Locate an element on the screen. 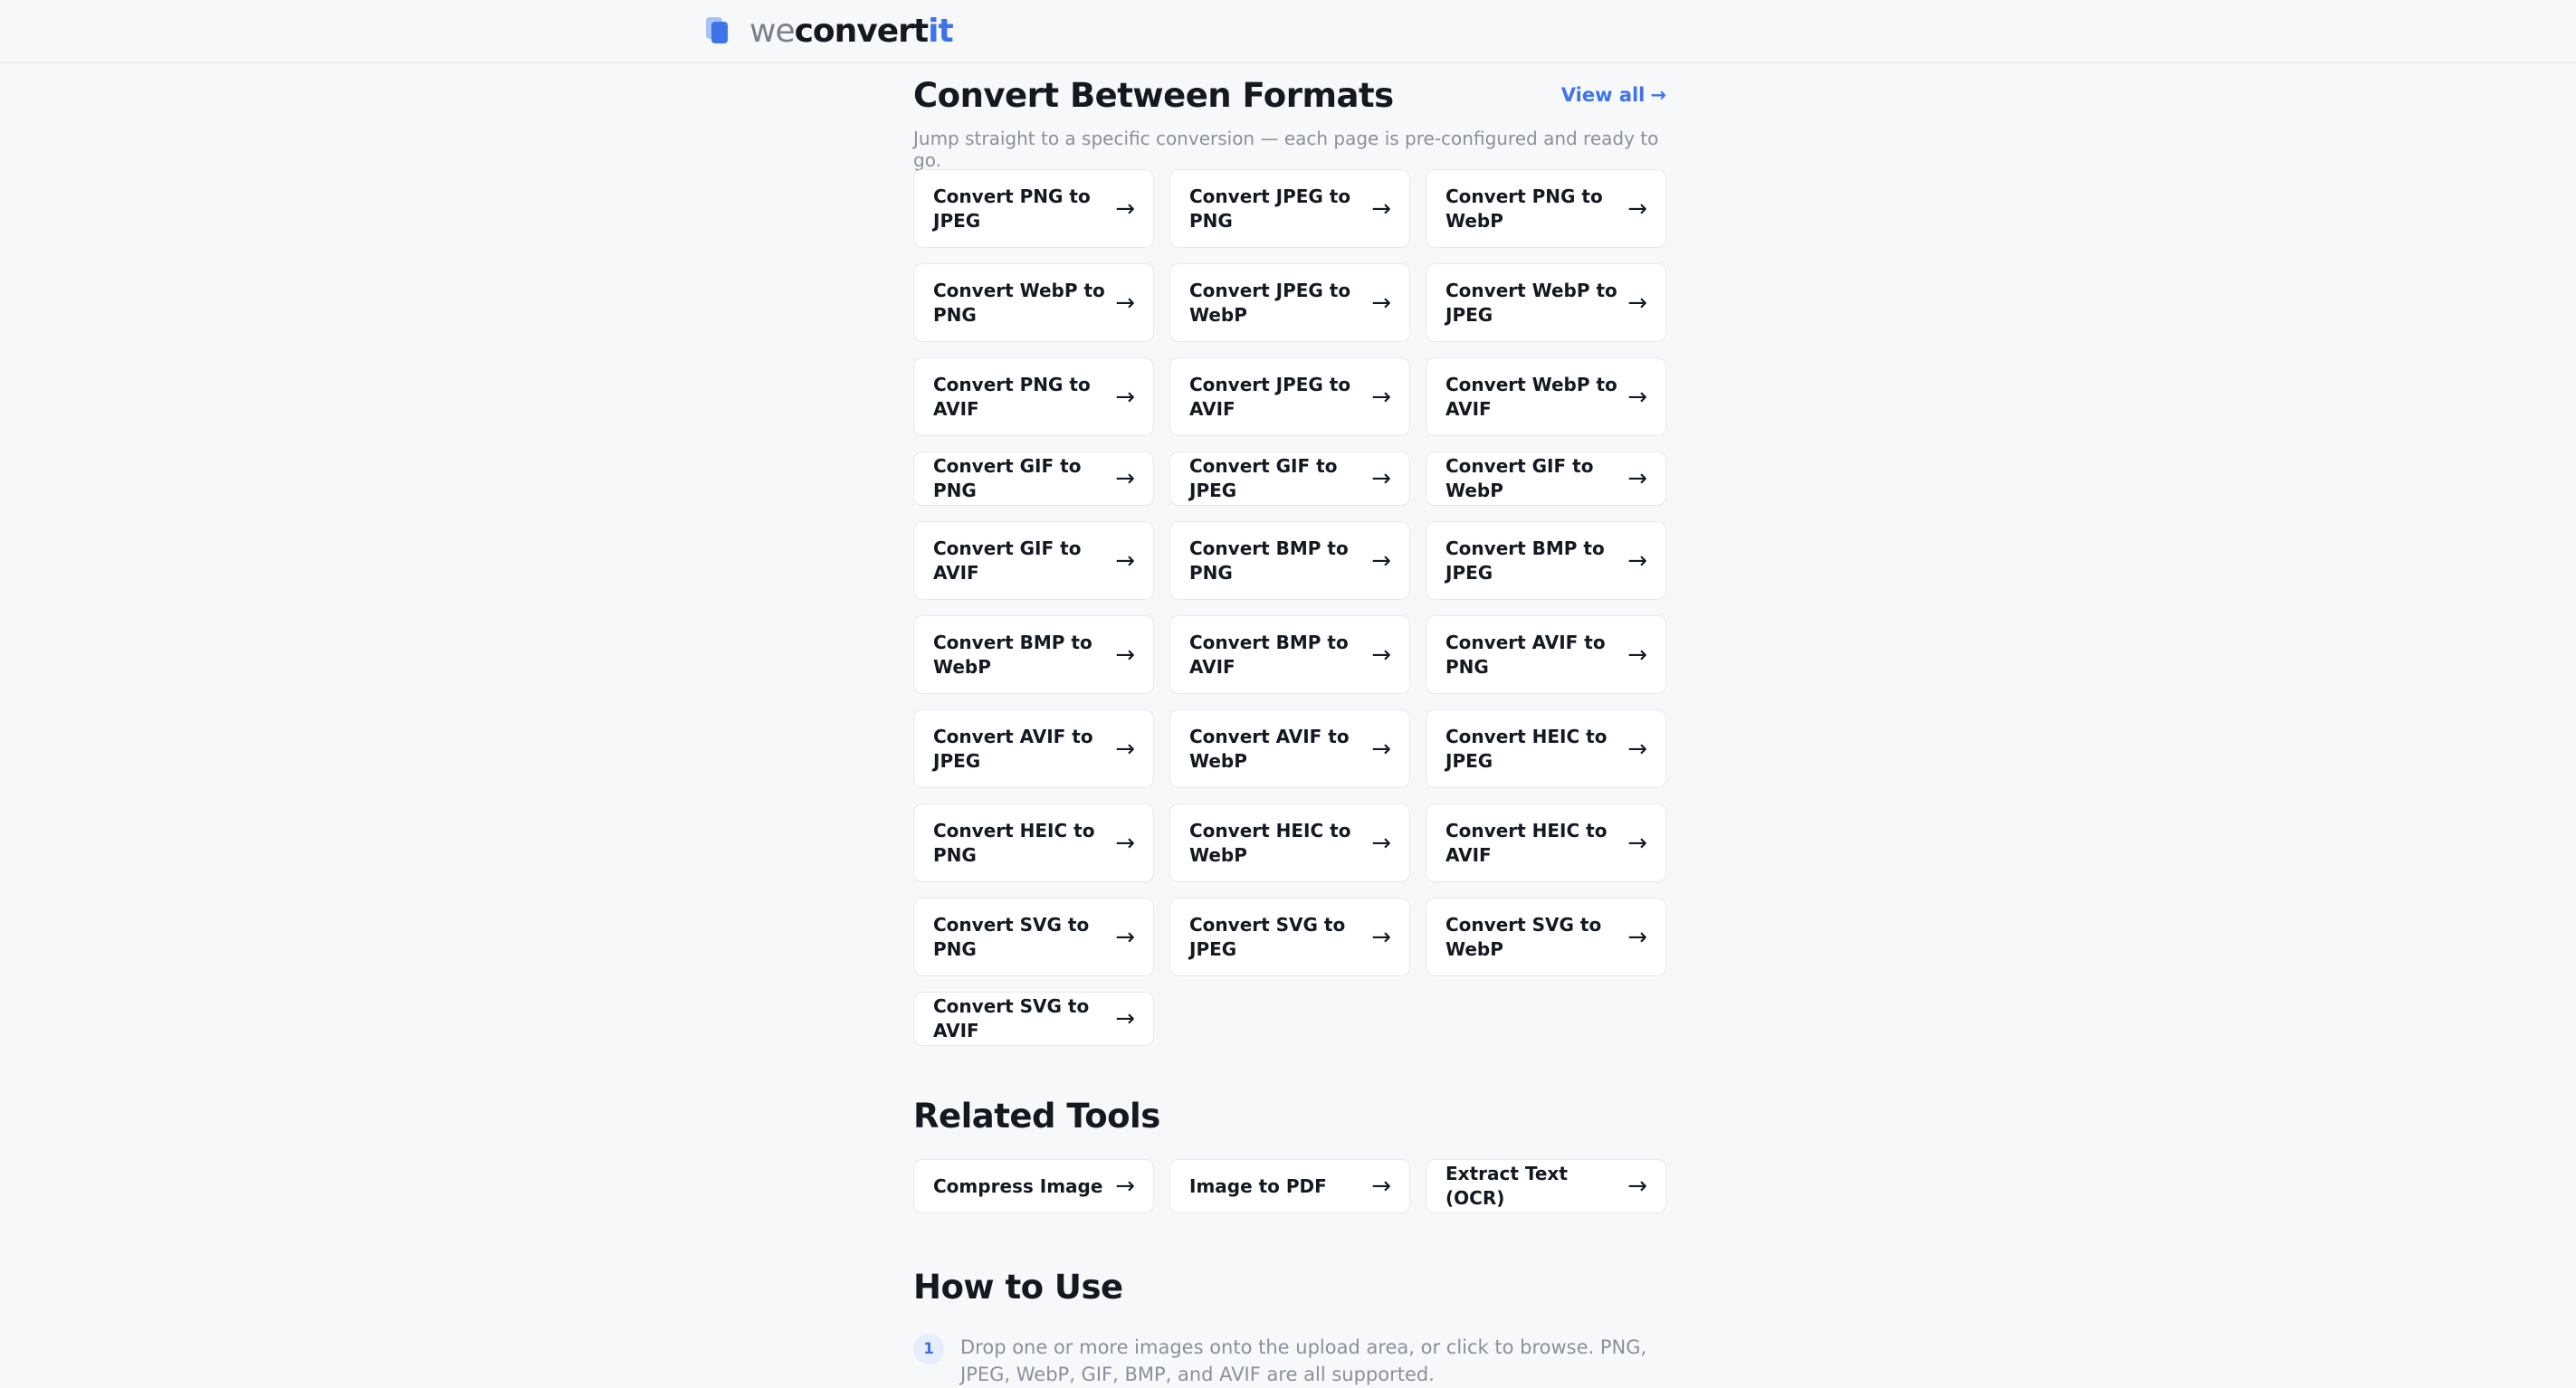 The width and height of the screenshot is (2576, 1388). tool-card-label: Convert SVG to WebP is located at coordinates (1524, 936).